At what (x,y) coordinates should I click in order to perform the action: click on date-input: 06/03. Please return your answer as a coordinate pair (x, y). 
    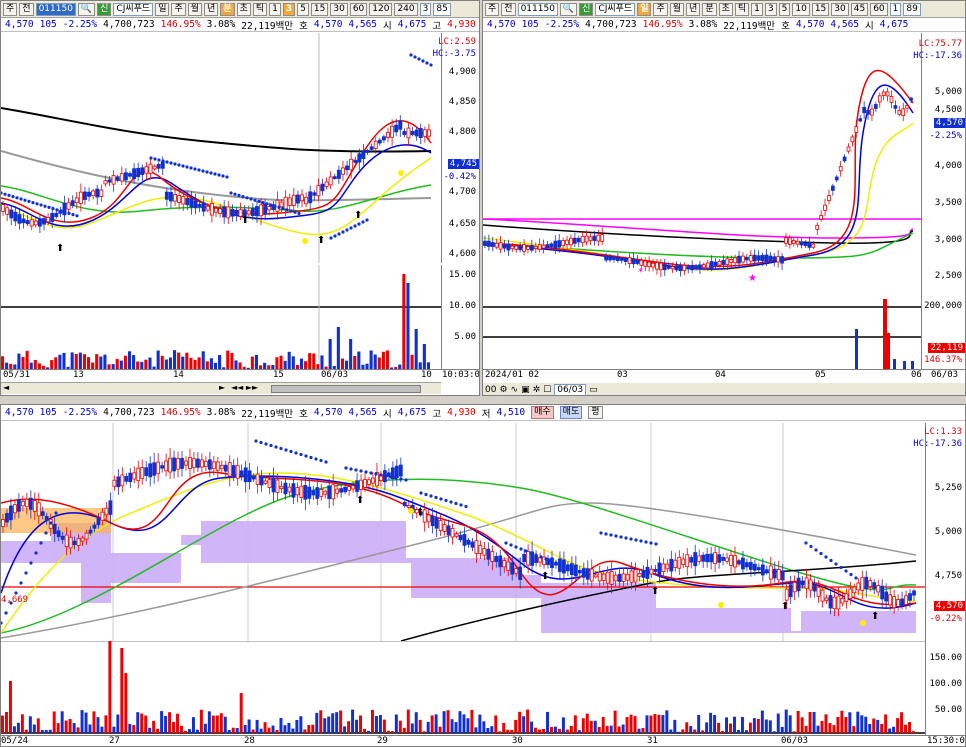
    Looking at the image, I should click on (570, 389).